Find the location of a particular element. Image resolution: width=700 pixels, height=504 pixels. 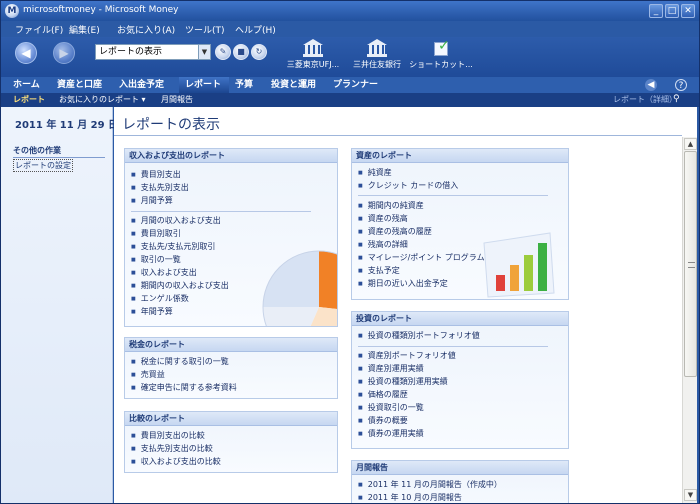

menu-bar: ファイル(F) 編集(E) お気に入り(A) ツール(T) ヘルプ(H) is located at coordinates (350, 29).